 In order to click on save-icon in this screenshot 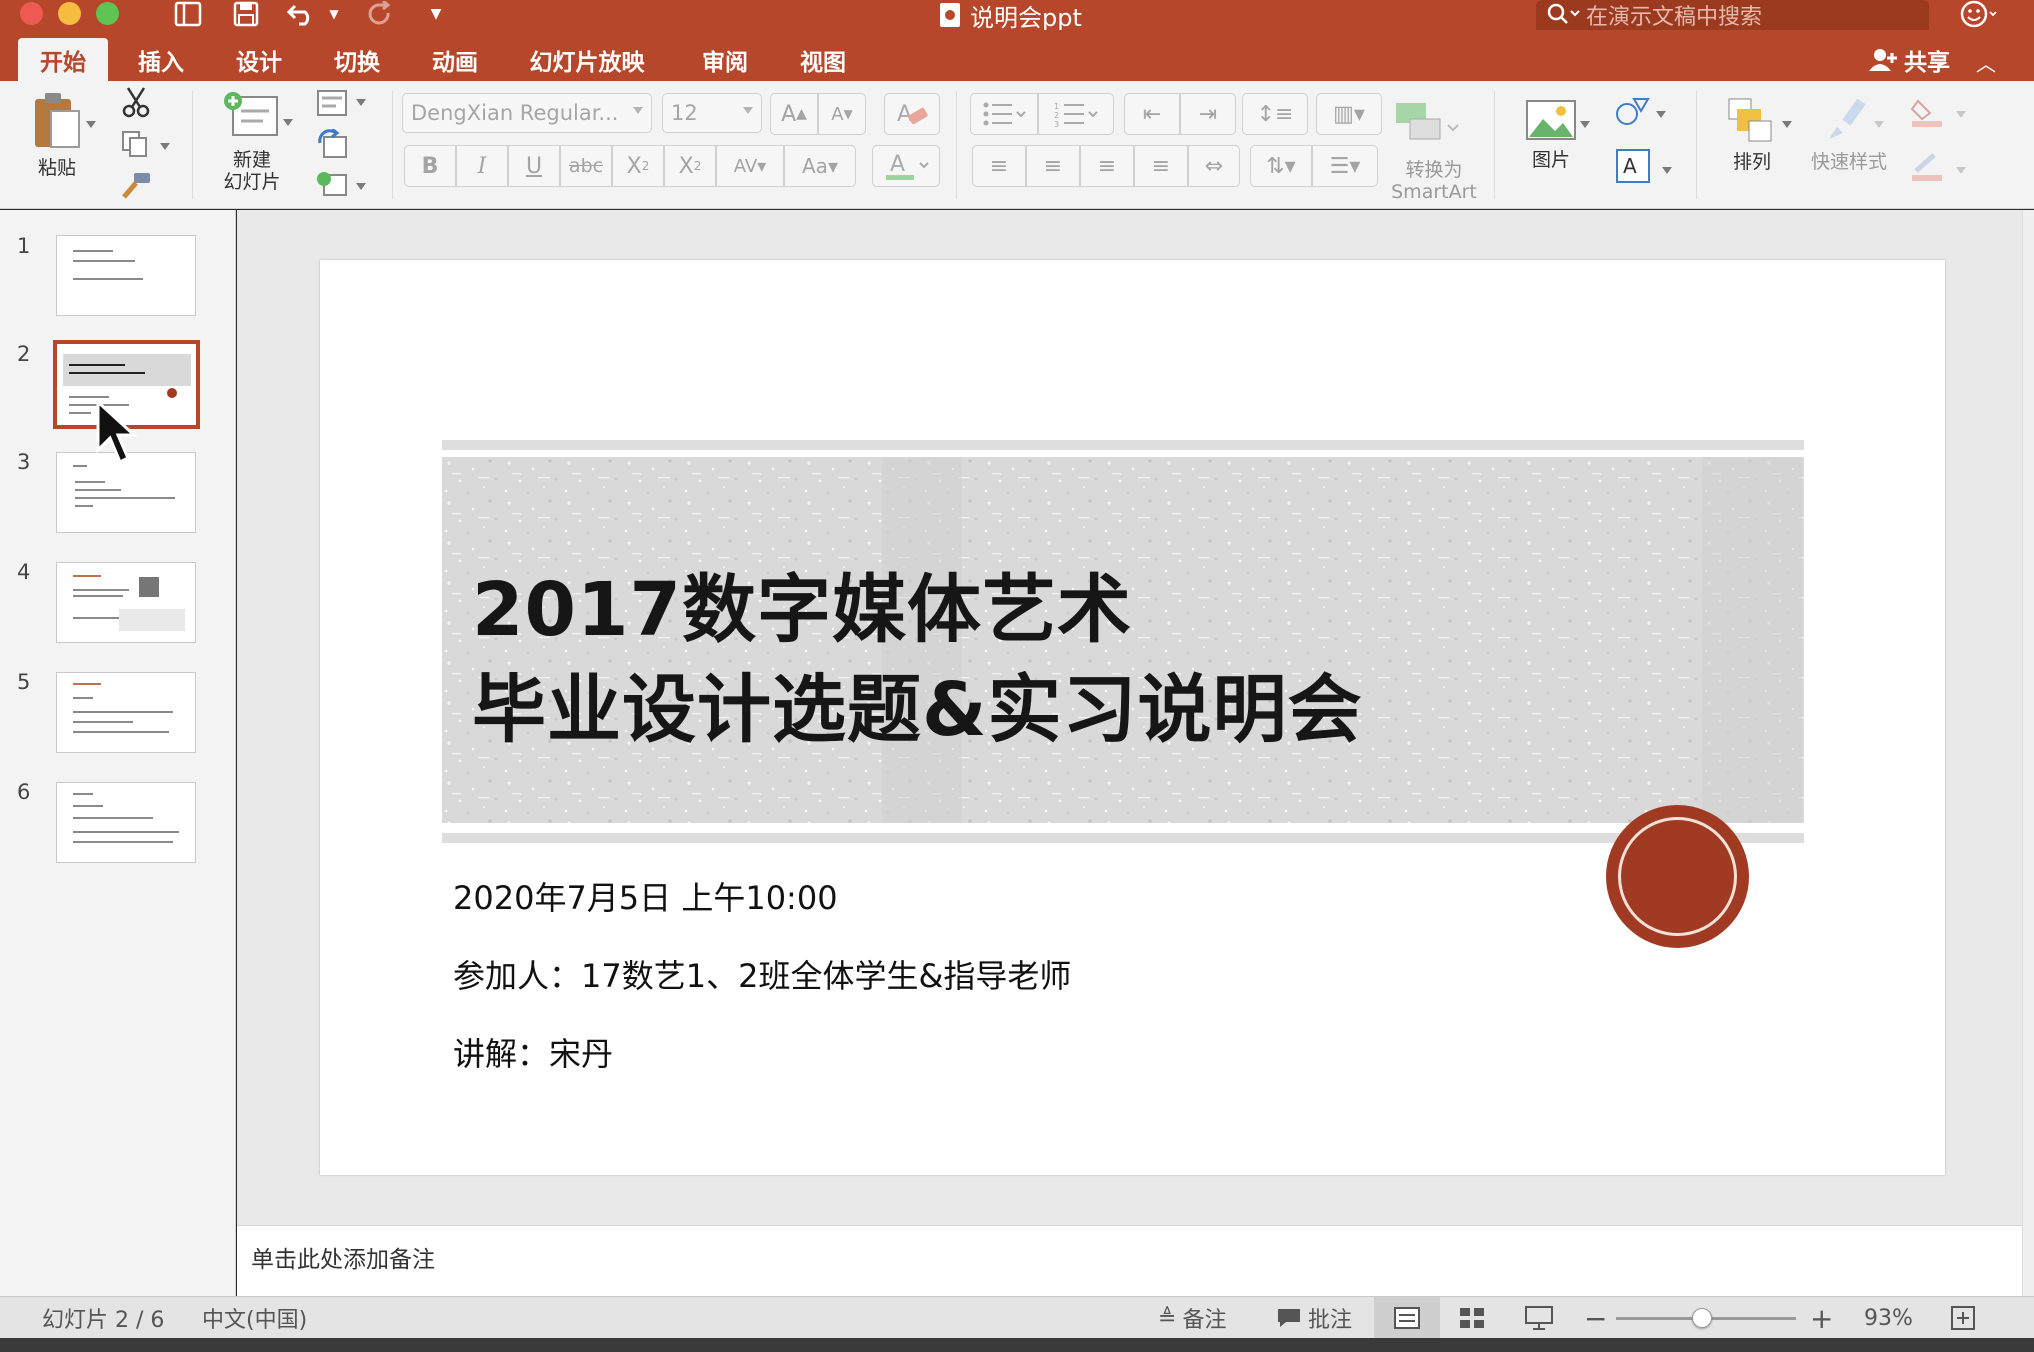, I will do `click(246, 14)`.